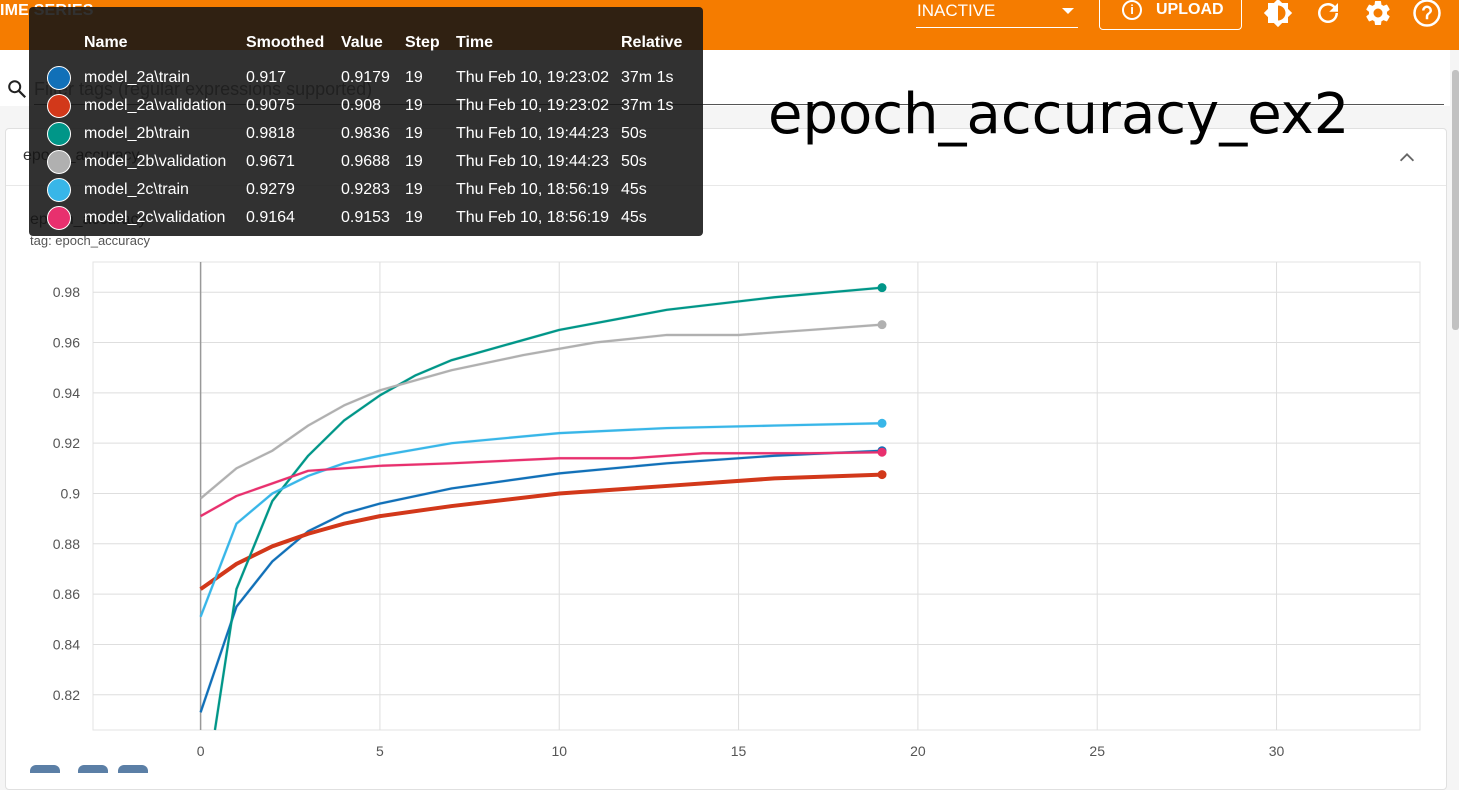 This screenshot has width=1459, height=790. What do you see at coordinates (365, 133) in the screenshot?
I see `tooltip-cell-value: 0.9836` at bounding box center [365, 133].